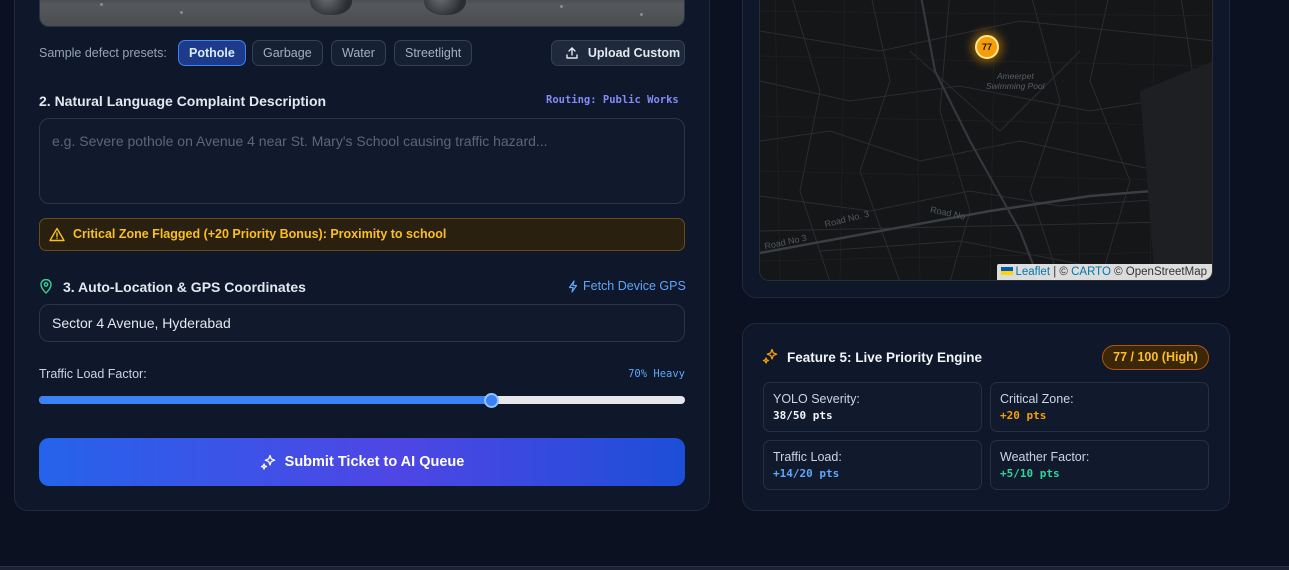 This screenshot has height=570, width=1289. What do you see at coordinates (374, 462) in the screenshot?
I see `submit-ticket-label: Submit Ticket to AI Queue` at bounding box center [374, 462].